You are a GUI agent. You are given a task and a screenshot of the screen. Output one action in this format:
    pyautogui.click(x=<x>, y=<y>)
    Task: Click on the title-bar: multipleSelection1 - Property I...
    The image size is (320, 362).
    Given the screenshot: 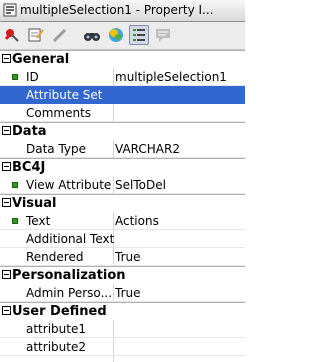 What is the action you would take?
    pyautogui.click(x=122, y=11)
    